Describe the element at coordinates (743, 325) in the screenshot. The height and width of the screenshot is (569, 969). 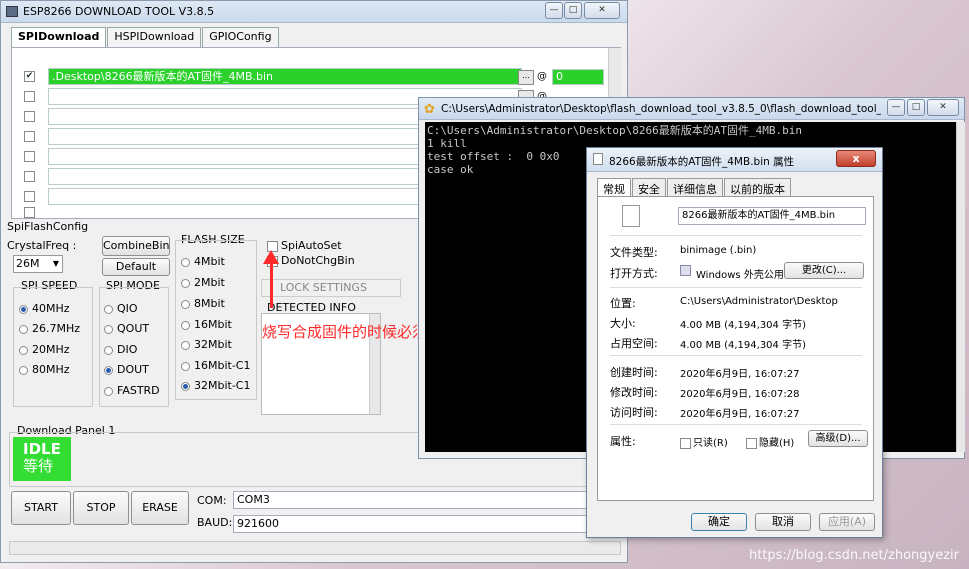
I see `size-value: 4.00 MB (4,194,304 字节)` at that location.